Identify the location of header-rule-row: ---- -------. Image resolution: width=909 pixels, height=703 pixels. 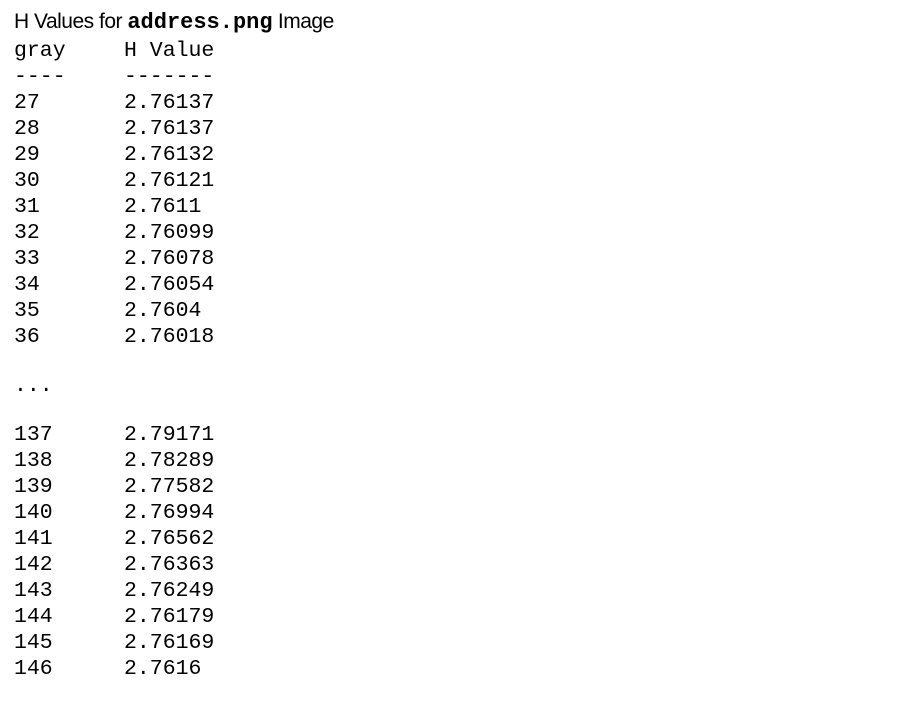
(169, 77).